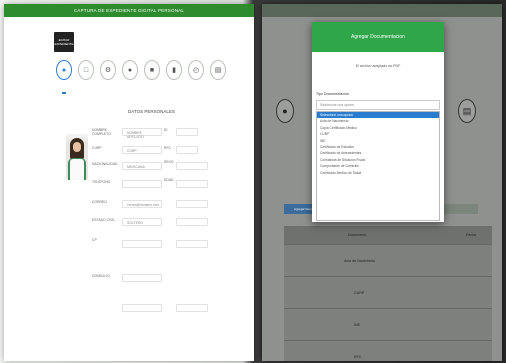 This screenshot has width=506, height=363. What do you see at coordinates (192, 222) in the screenshot?
I see `field-extra-select` at bounding box center [192, 222].